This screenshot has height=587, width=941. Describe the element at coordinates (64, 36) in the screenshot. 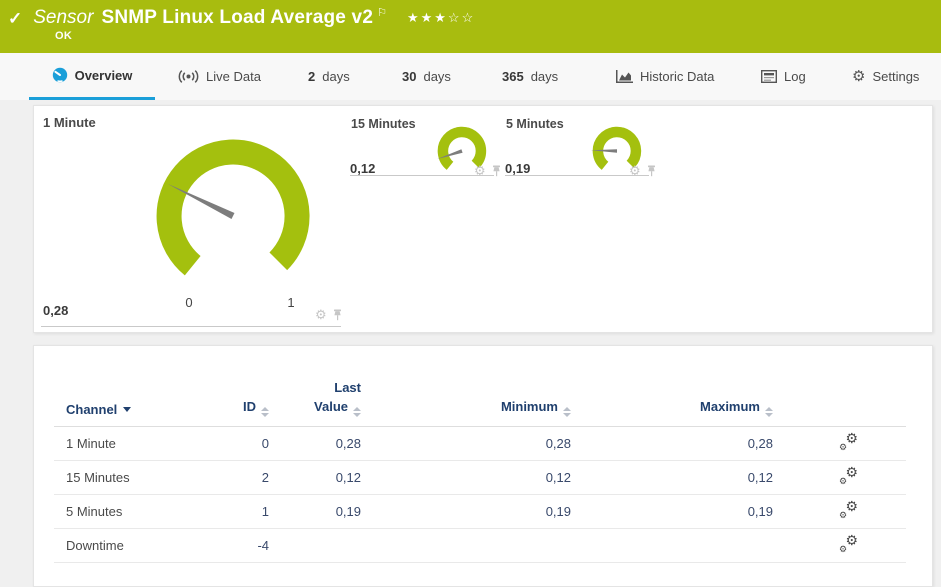

I see `sensor-status-badge: OK` at that location.